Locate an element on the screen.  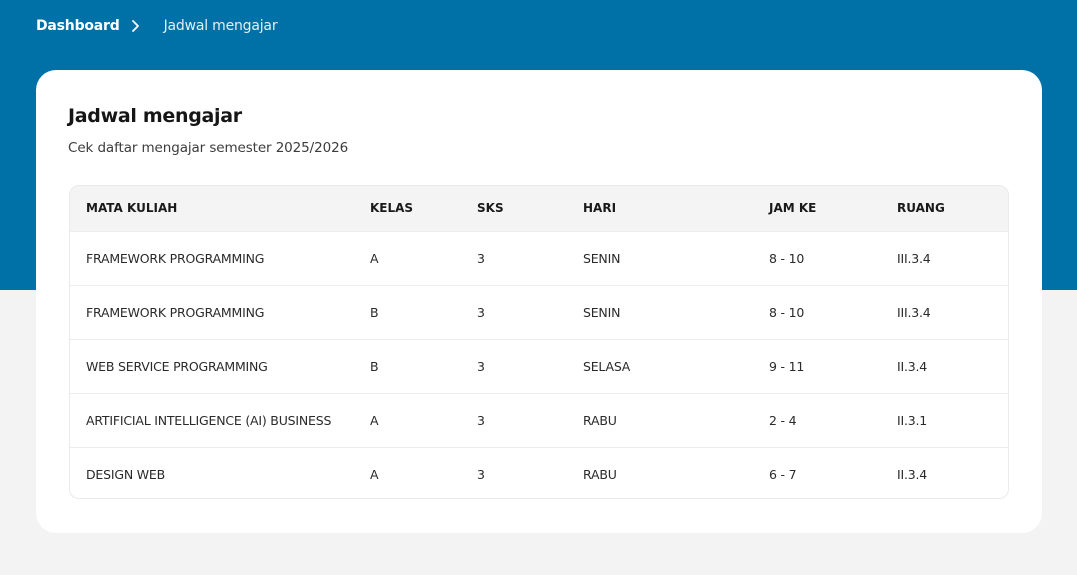
column-header-ruang: RUANG is located at coordinates (921, 208).